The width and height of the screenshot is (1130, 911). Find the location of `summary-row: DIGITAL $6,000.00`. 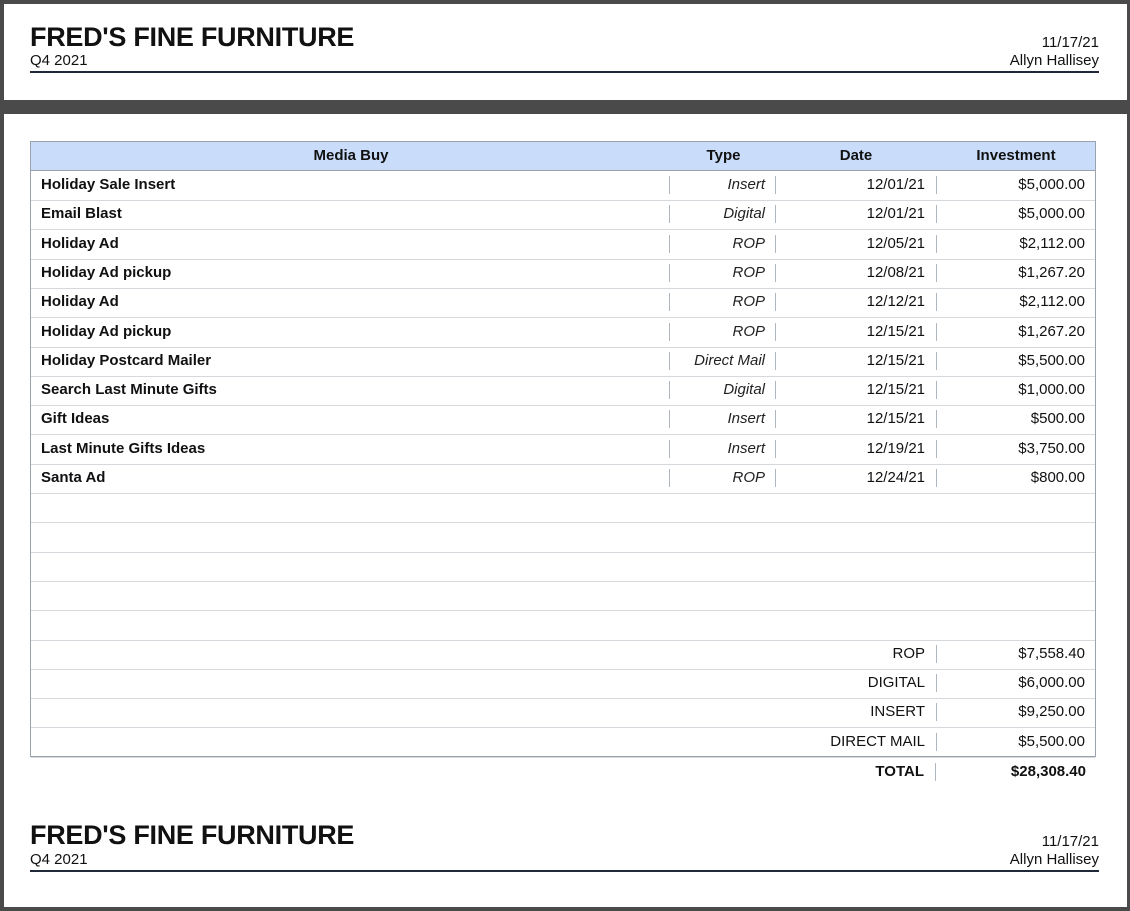

summary-row: DIGITAL $6,000.00 is located at coordinates (563, 684).